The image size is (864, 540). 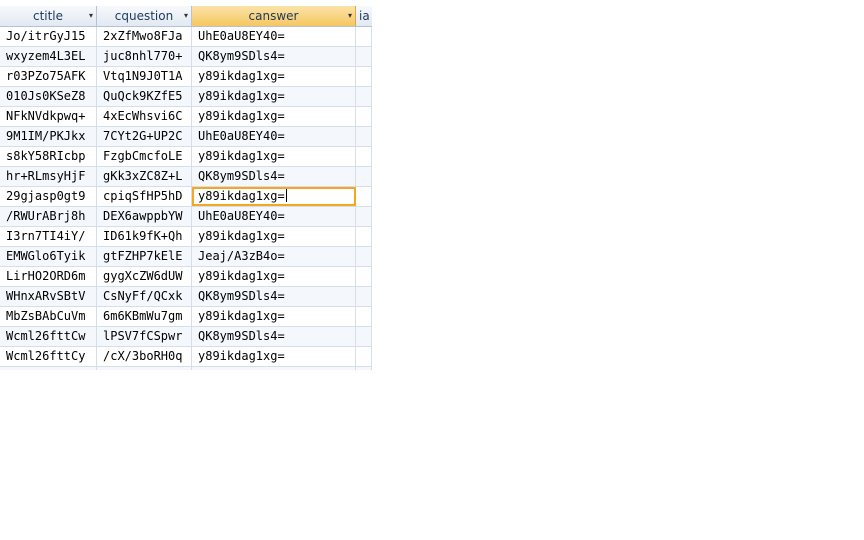 I want to click on table-row: LirHO2ORD6m gygXcZW6dUW y89ikdag1xg=, so click(x=186, y=277).